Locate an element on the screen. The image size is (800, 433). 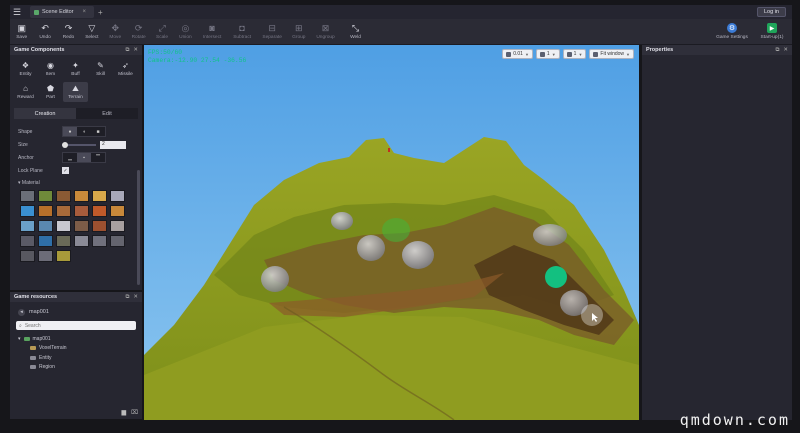
scene-editor-tab: Scene Editor × is located at coordinates (62, 12).